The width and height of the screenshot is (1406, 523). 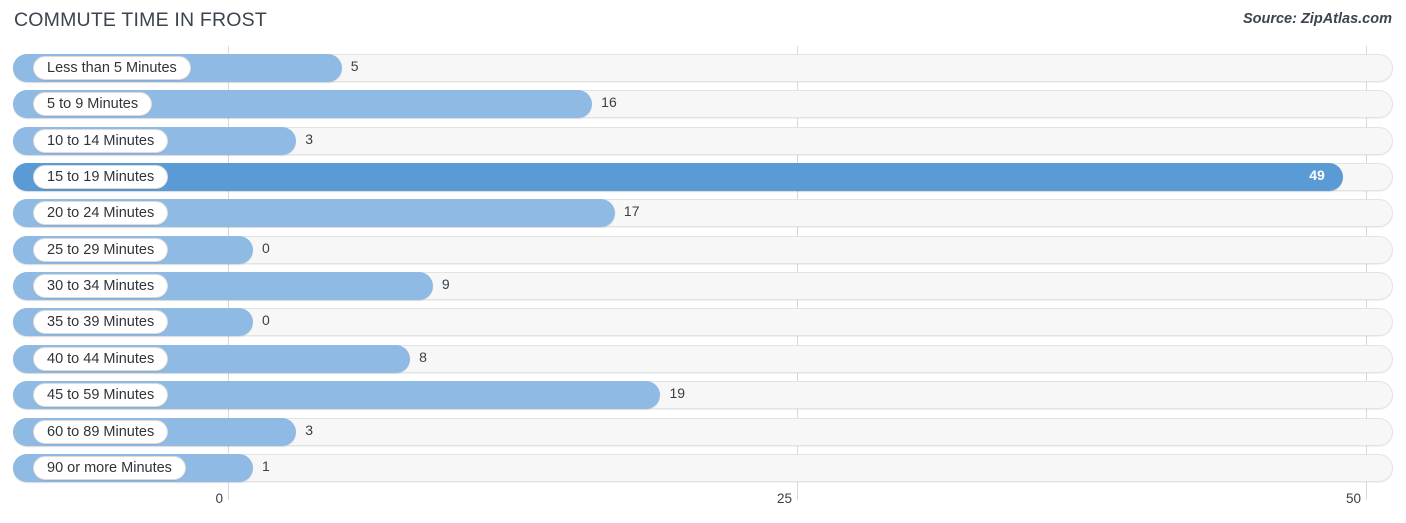 I want to click on category-label: 20 to 24 Minutes, so click(x=101, y=213).